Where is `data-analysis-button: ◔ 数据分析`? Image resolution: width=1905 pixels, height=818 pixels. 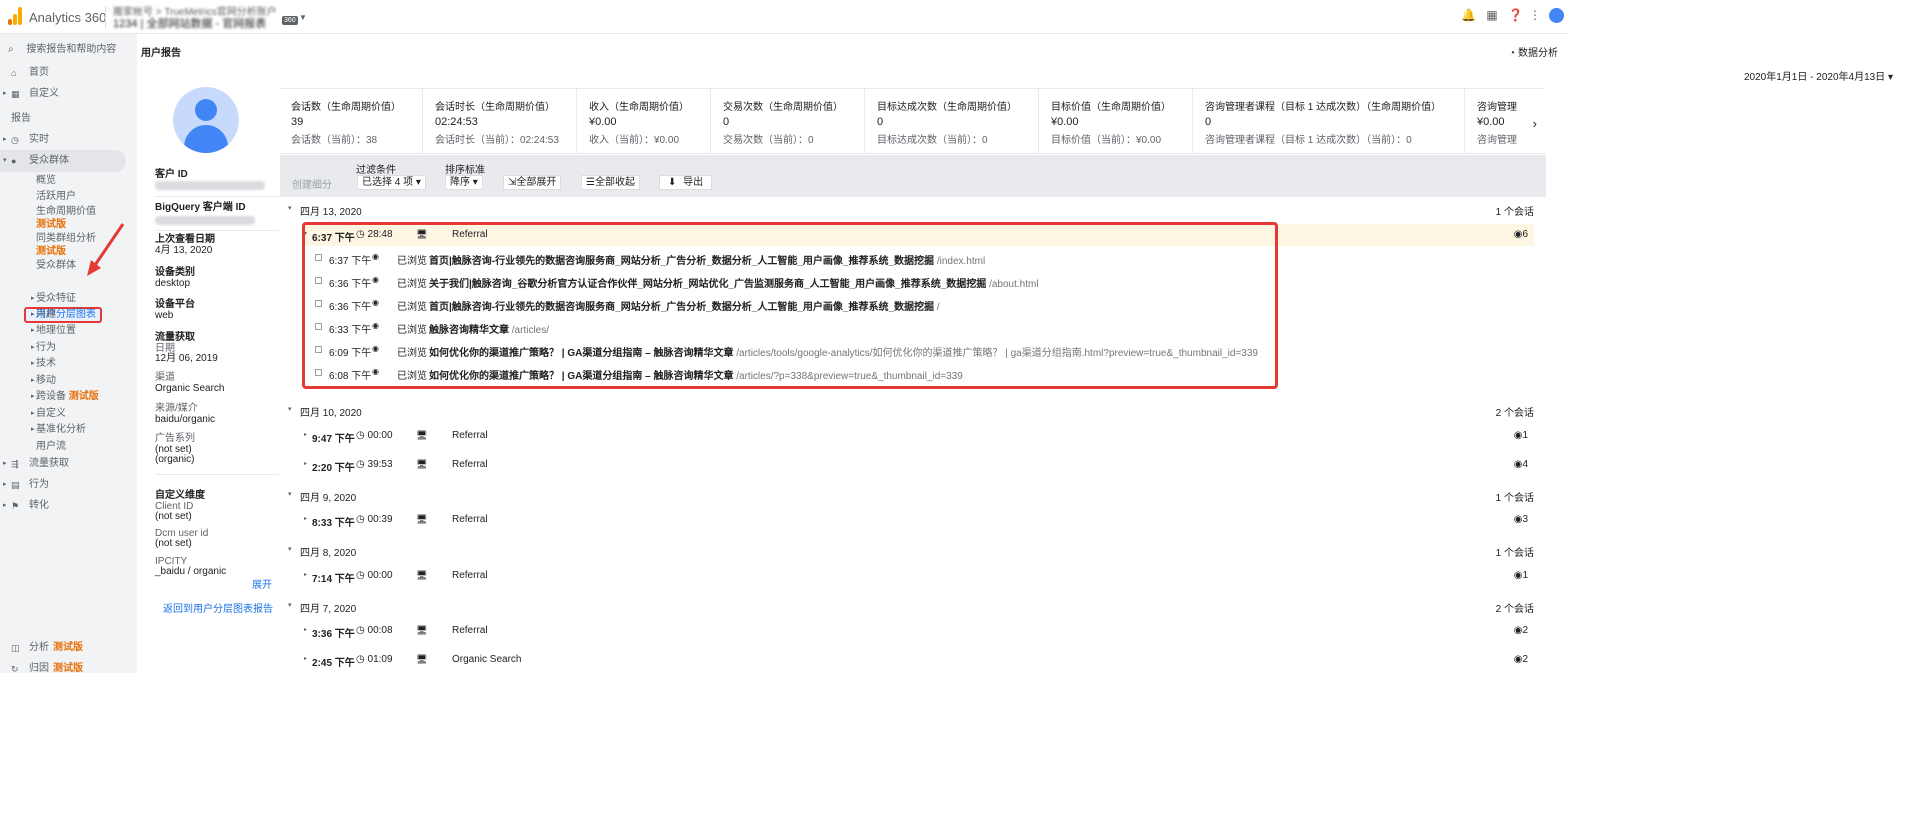 data-analysis-button: ◔ 数据分析 is located at coordinates (1533, 51).